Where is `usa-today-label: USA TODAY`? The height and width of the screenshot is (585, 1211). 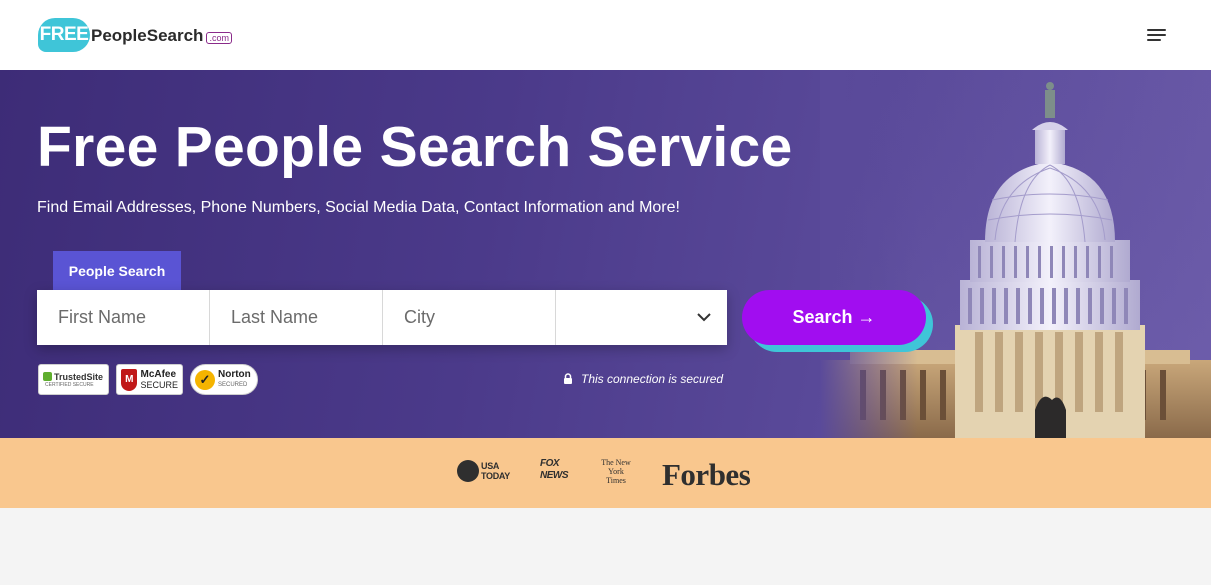 usa-today-label: USA TODAY is located at coordinates (496, 471).